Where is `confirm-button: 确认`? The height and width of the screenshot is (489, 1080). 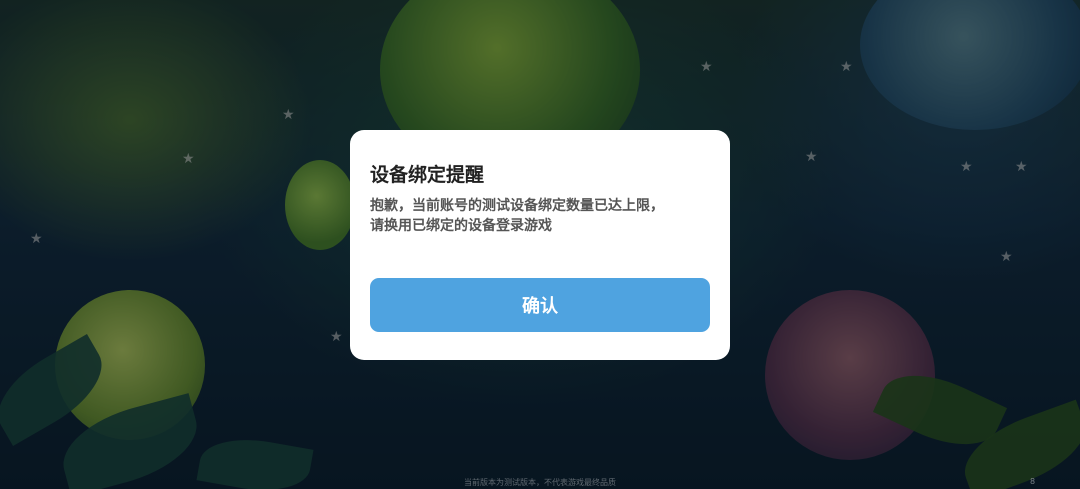 confirm-button: 确认 is located at coordinates (540, 305).